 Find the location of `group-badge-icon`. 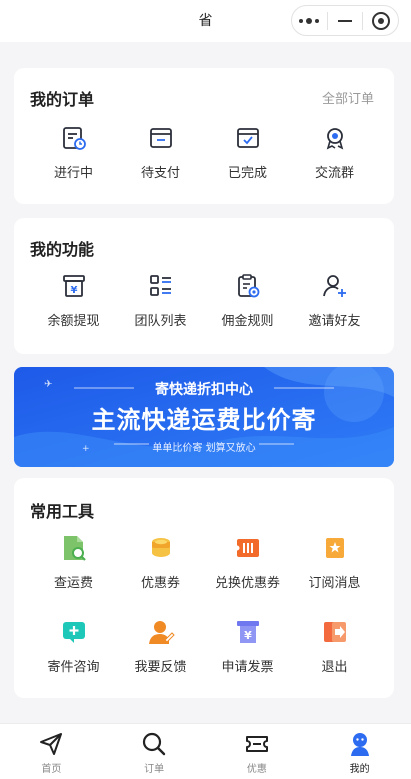

group-badge-icon is located at coordinates (335, 138).